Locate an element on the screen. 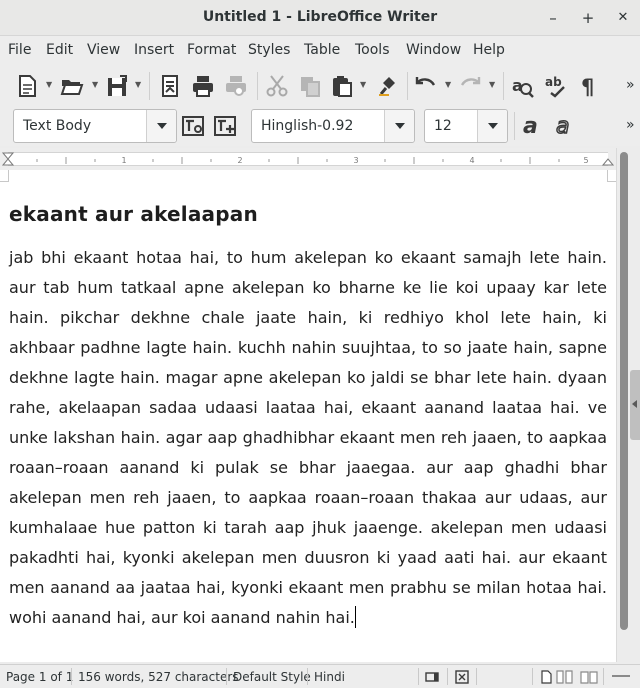 The image size is (640, 688). menu-table: Table is located at coordinates (322, 50).